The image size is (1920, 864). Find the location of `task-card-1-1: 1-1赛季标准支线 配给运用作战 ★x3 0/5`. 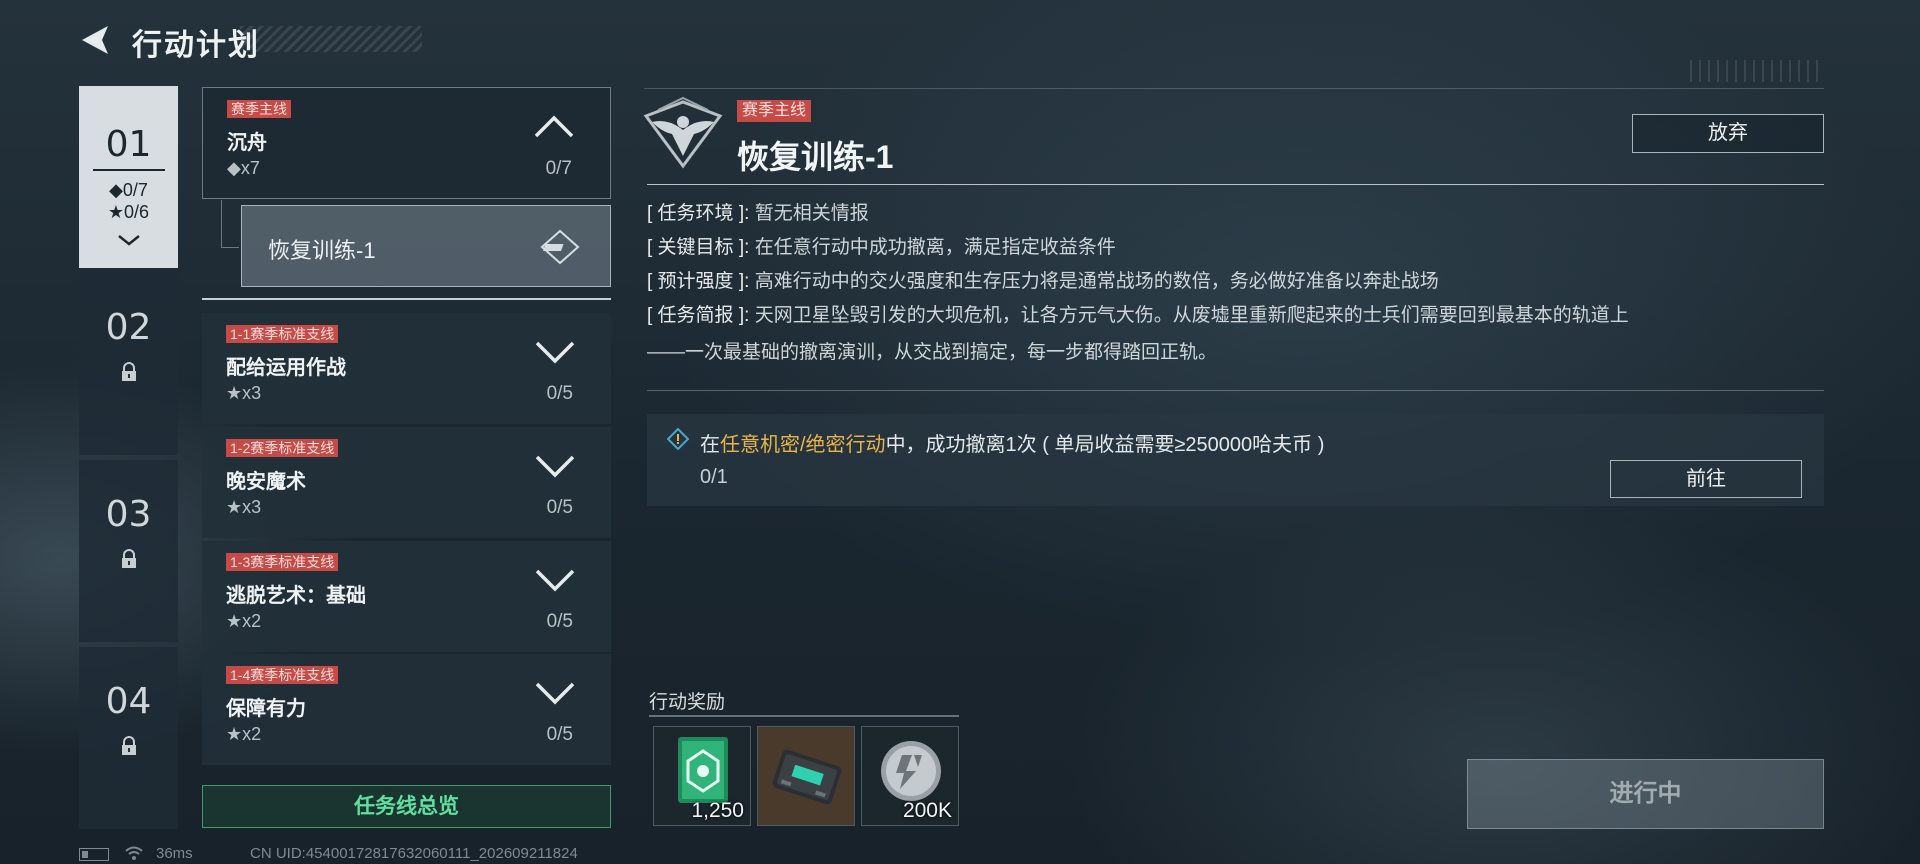

task-card-1-1: 1-1赛季标准支线 配给运用作战 ★x3 0/5 is located at coordinates (406, 368).